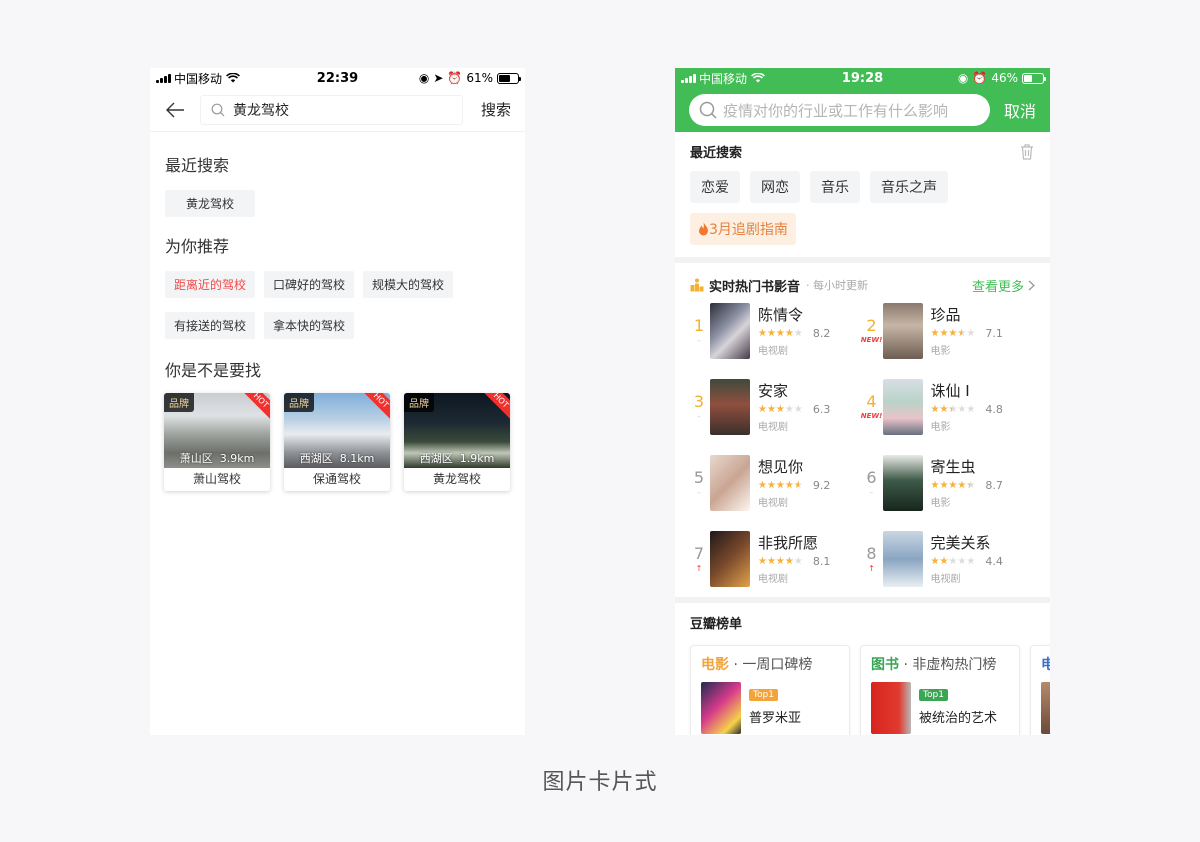 The width and height of the screenshot is (1200, 842). I want to click on item-info: 寄生虫 ★★★★★★★★★★ 8.7 电影, so click(967, 482).